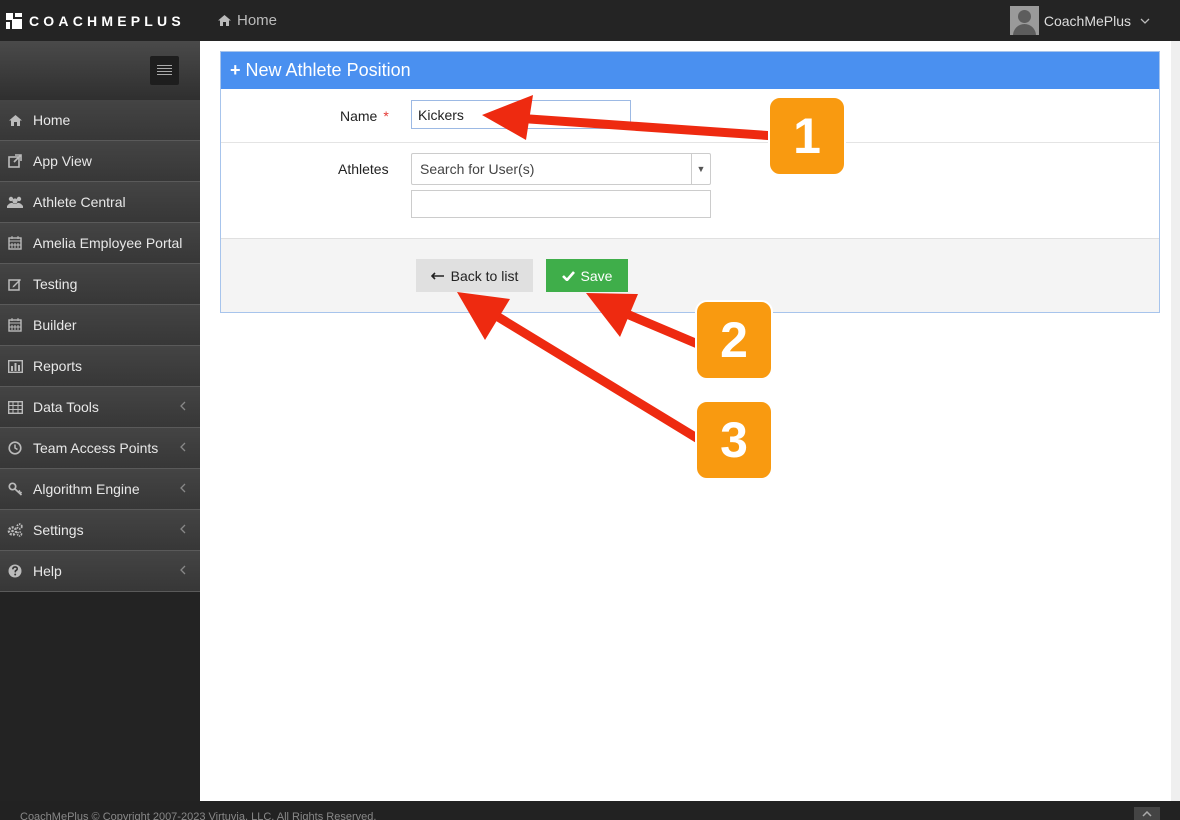 Image resolution: width=1180 pixels, height=820 pixels. I want to click on step-badge-2: 2, so click(734, 340).